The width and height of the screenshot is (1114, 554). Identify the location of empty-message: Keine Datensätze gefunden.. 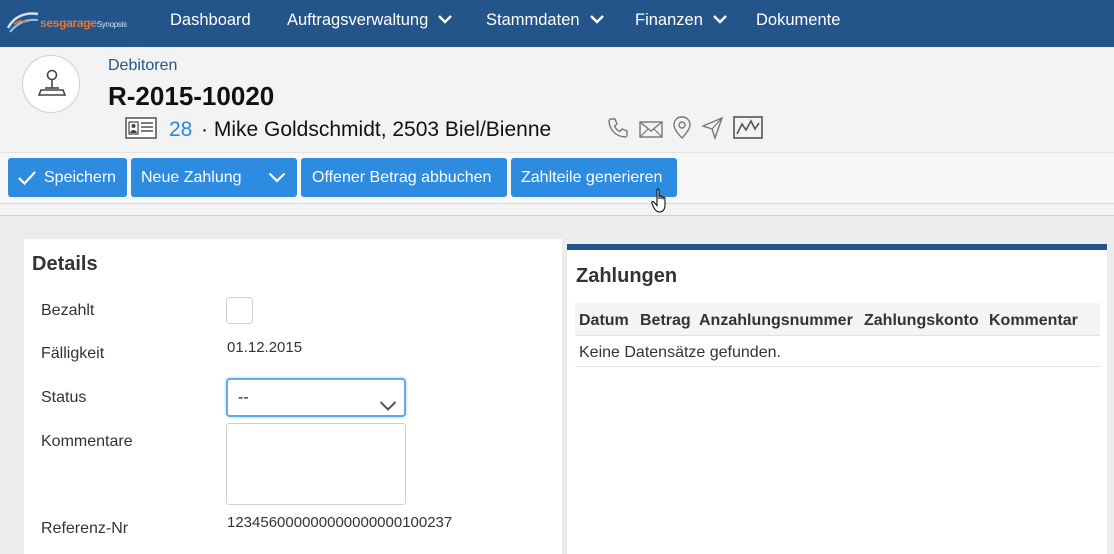
(680, 352).